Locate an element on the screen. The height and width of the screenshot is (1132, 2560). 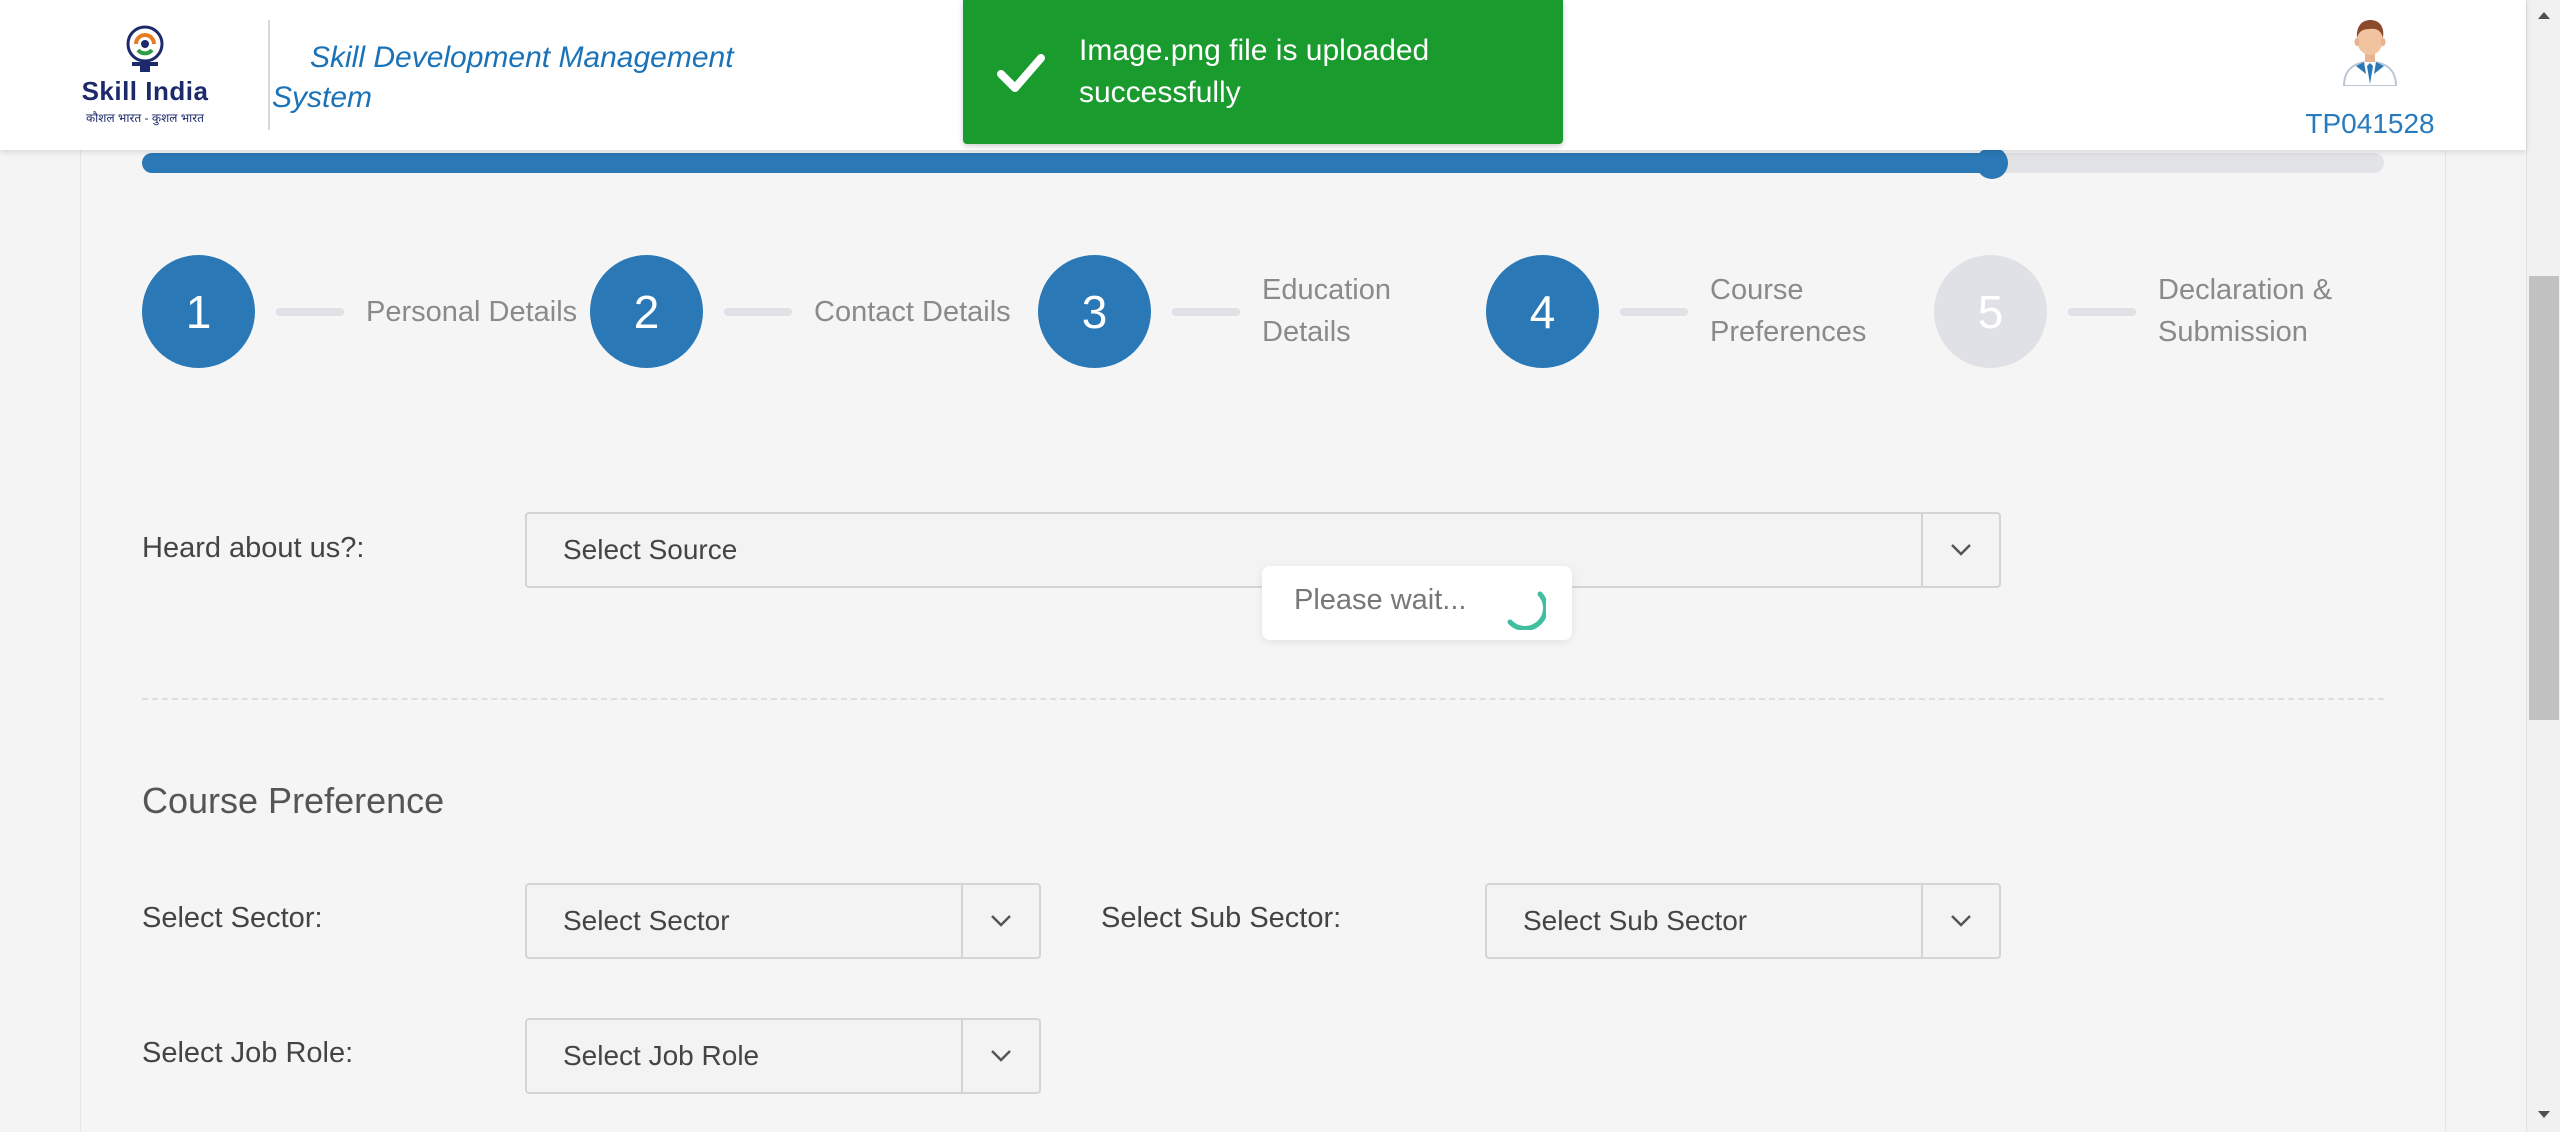
triangle-up-icon is located at coordinates (2544, 15).